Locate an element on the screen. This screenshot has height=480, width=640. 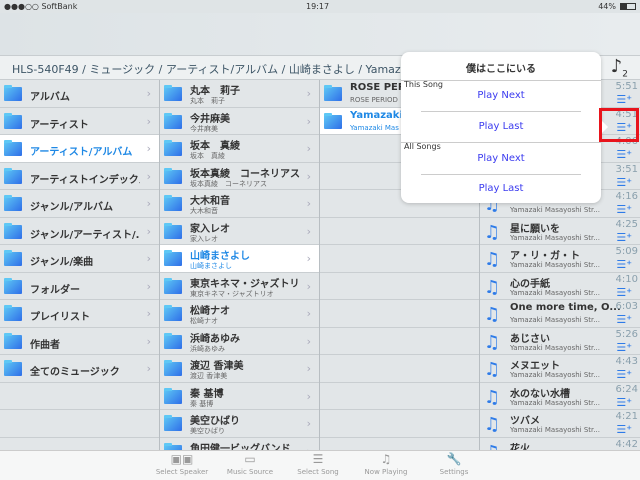
artist-item: 角田健一ビッグバンド› is located at coordinates (239, 443).